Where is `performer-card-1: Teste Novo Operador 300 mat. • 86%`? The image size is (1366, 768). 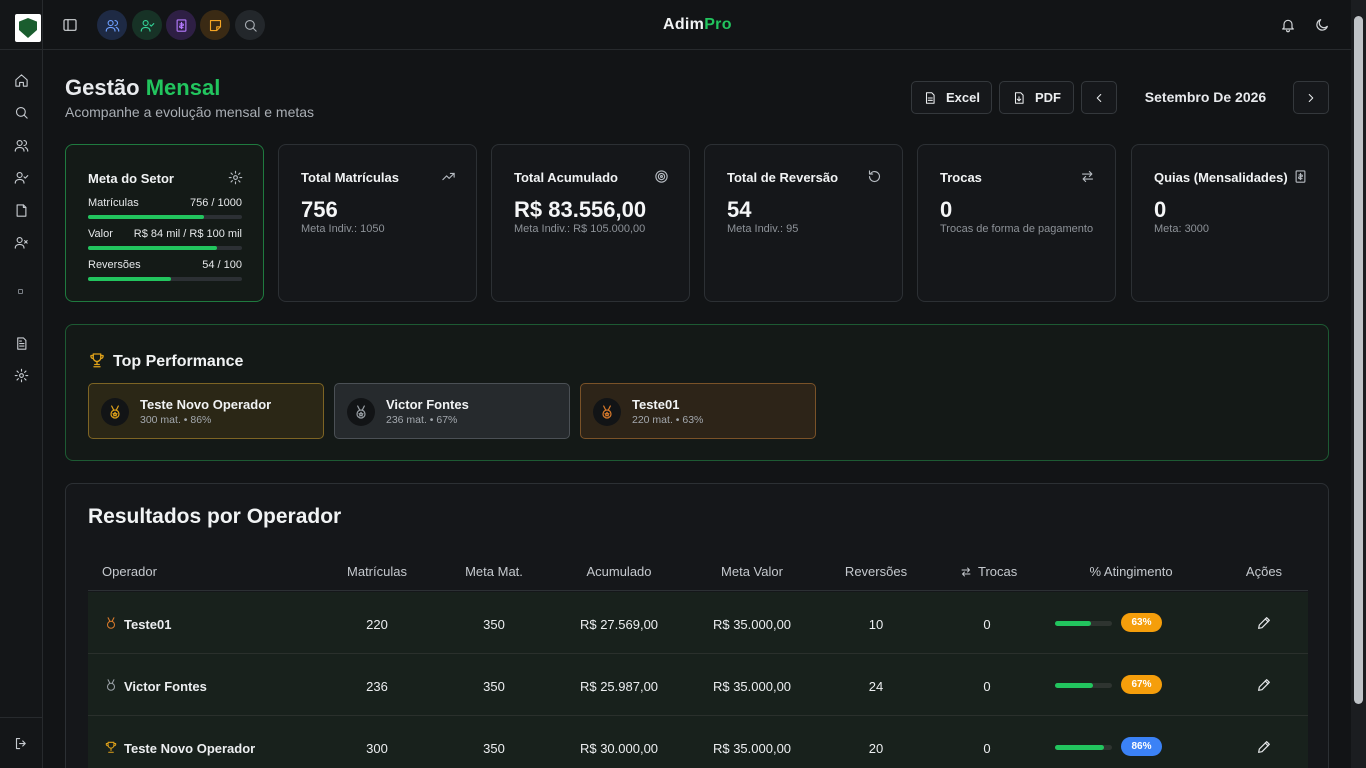 performer-card-1: Teste Novo Operador 300 mat. • 86% is located at coordinates (206, 411).